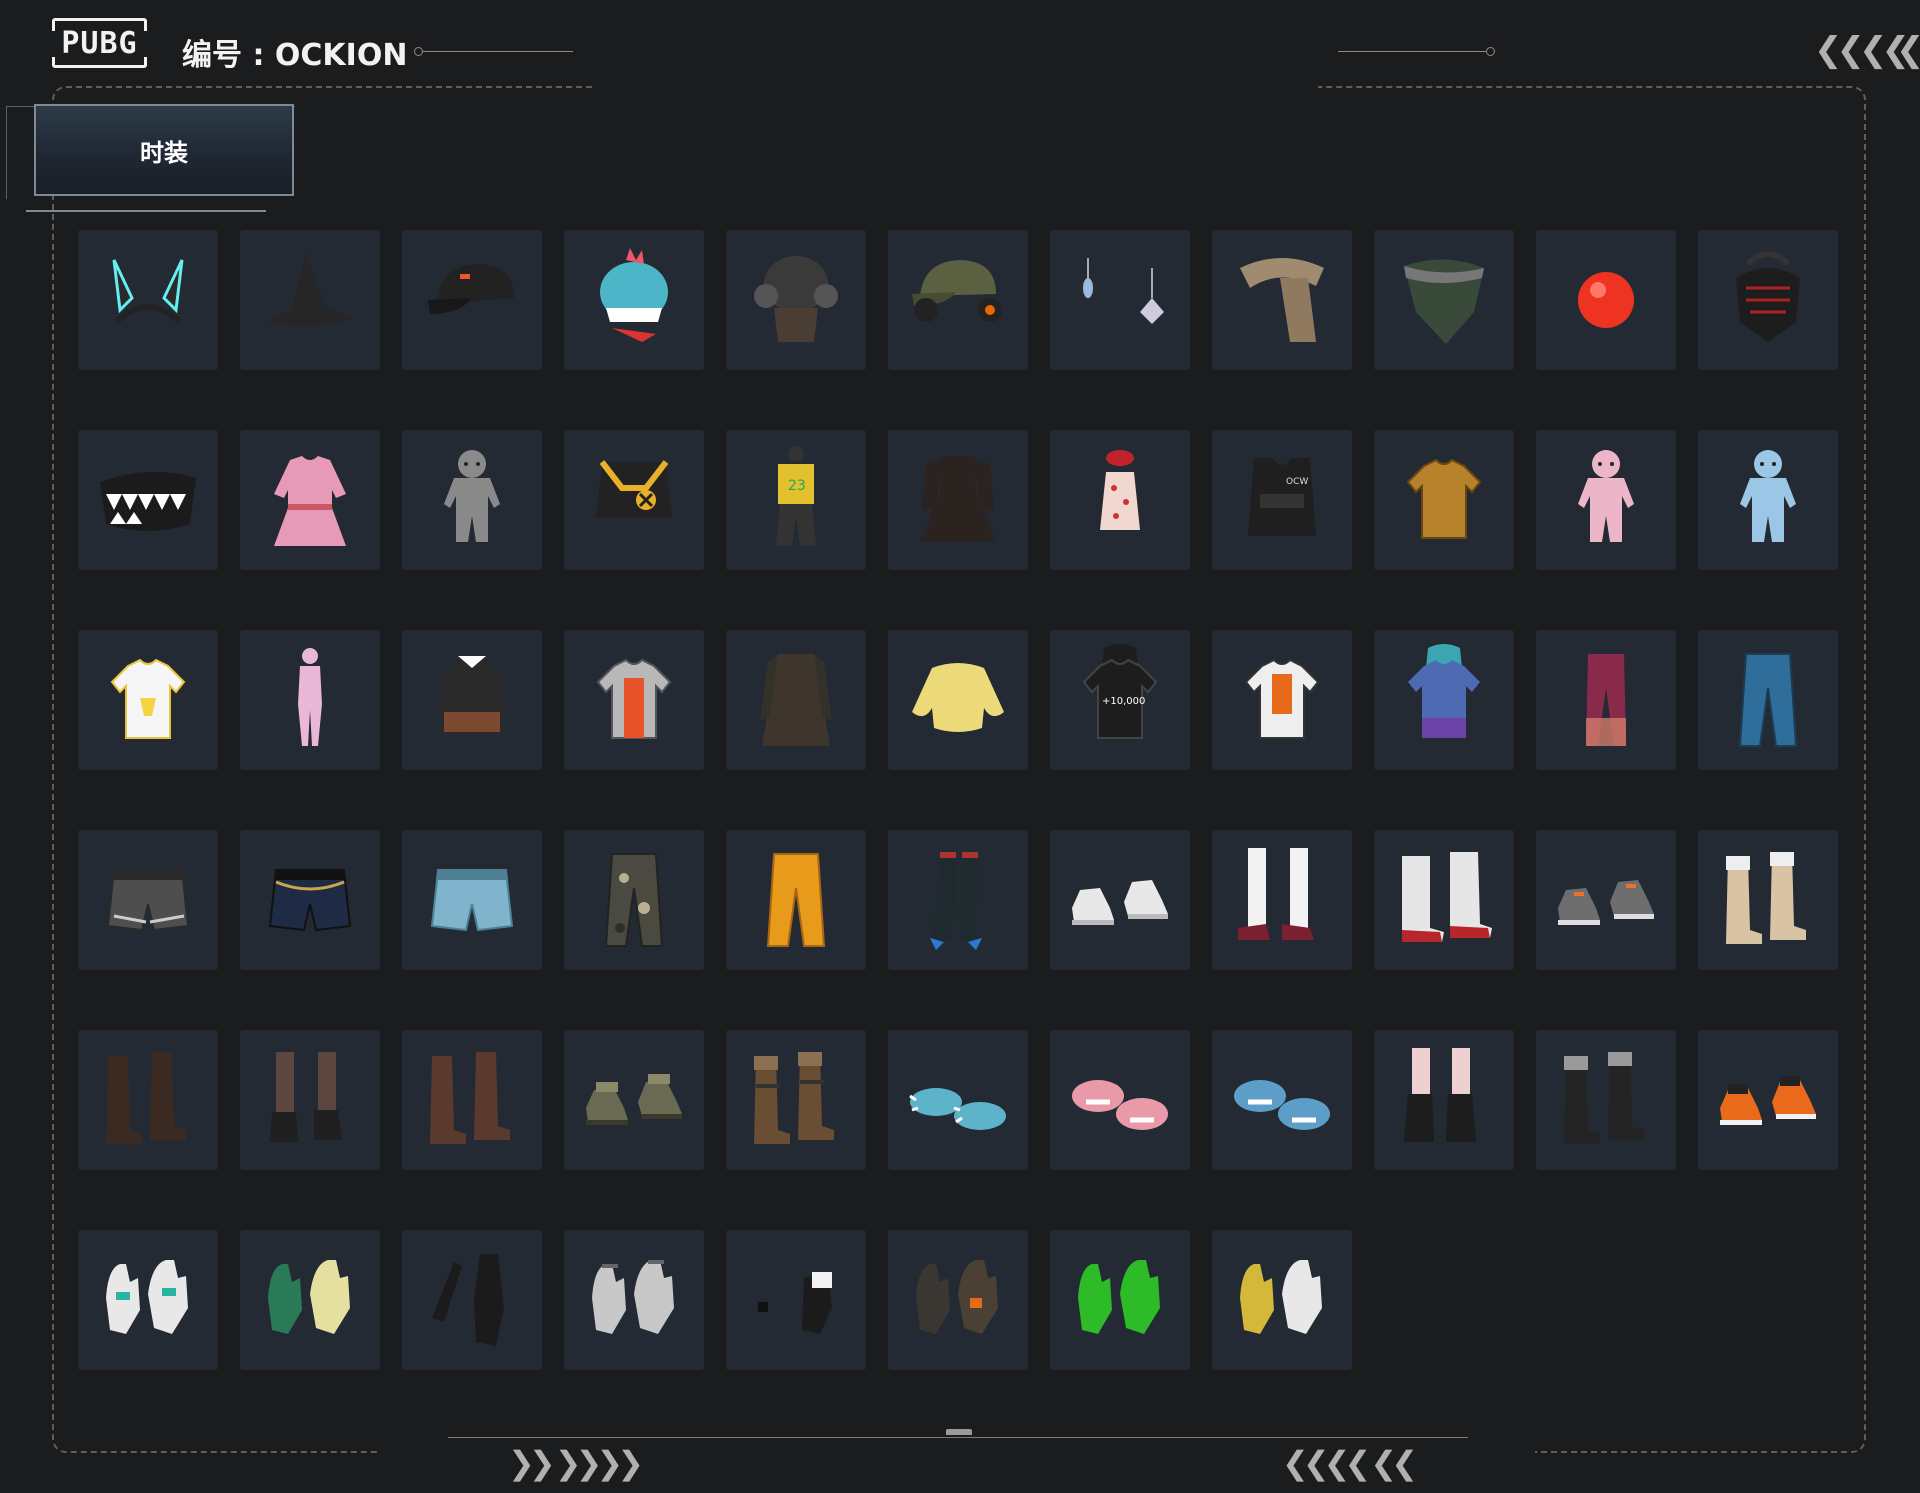 The image size is (1920, 1493). I want to click on camo-bandana-icon, so click(1444, 301).